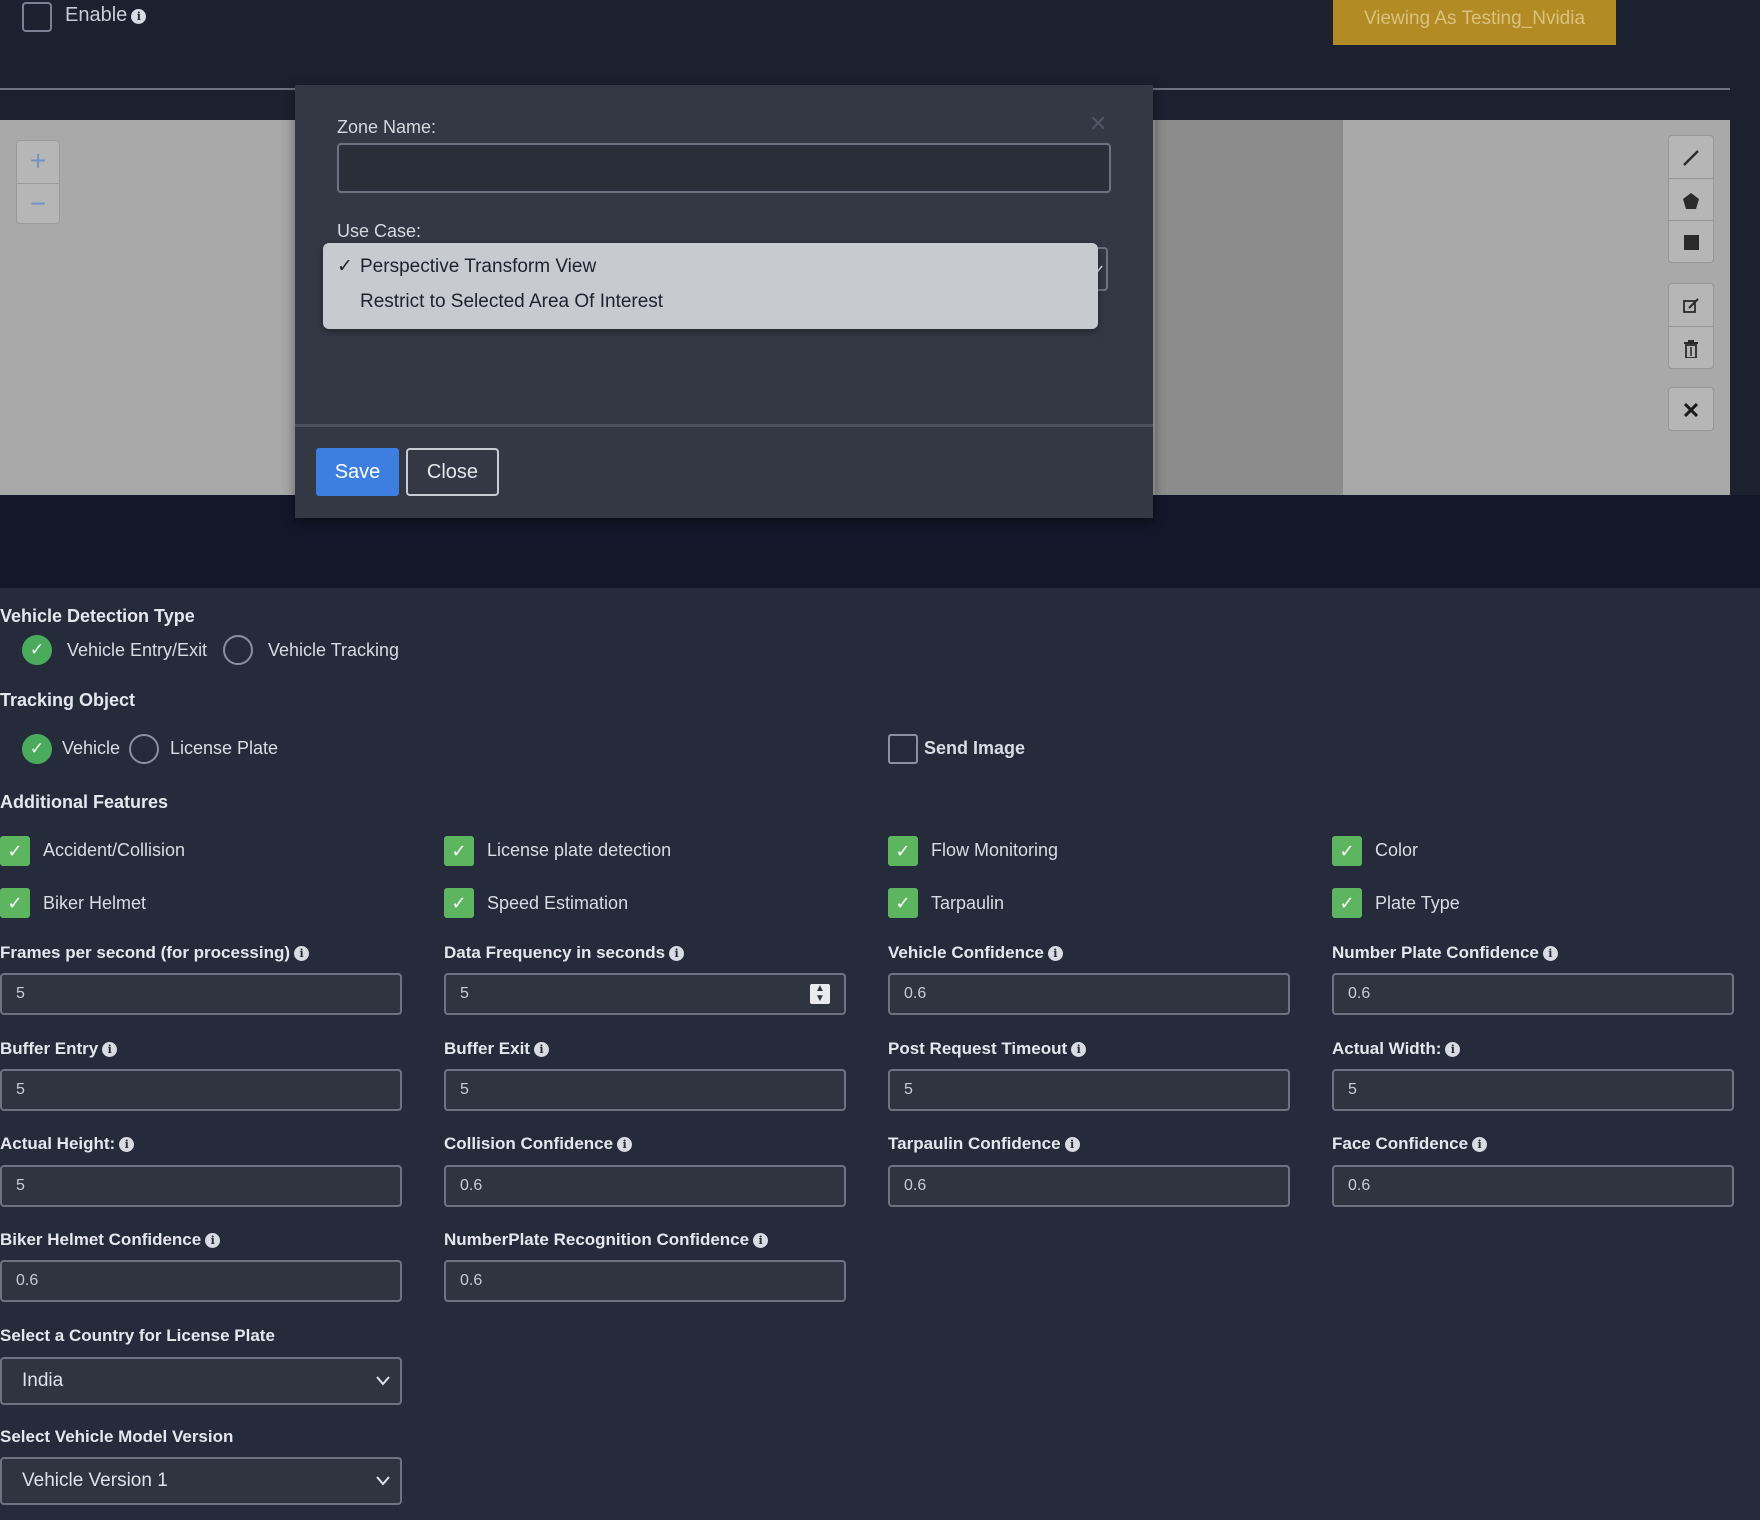 Image resolution: width=1760 pixels, height=1520 pixels. Describe the element at coordinates (820, 994) in the screenshot. I see `stepper-icon: ▲ ▼` at that location.